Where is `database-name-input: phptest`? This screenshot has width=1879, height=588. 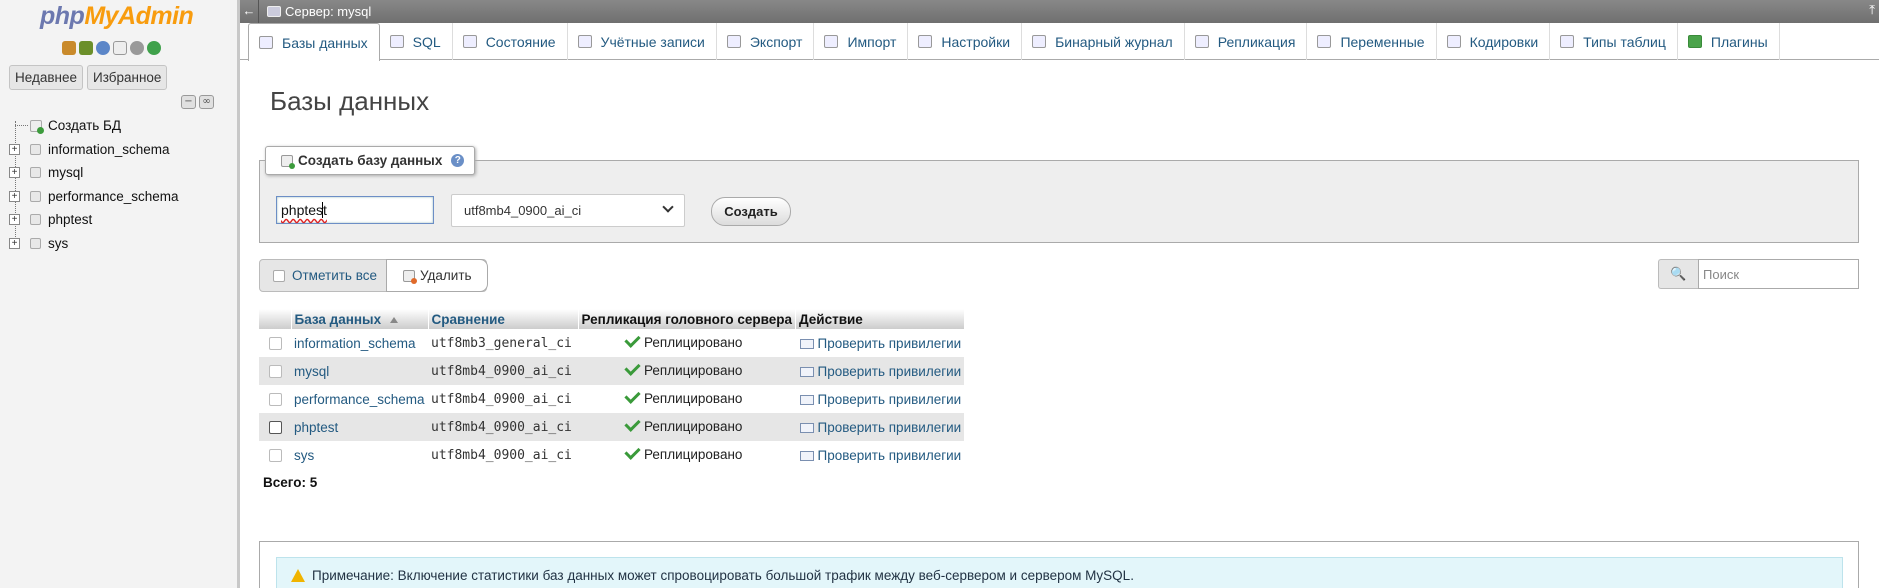 database-name-input: phptest is located at coordinates (355, 210).